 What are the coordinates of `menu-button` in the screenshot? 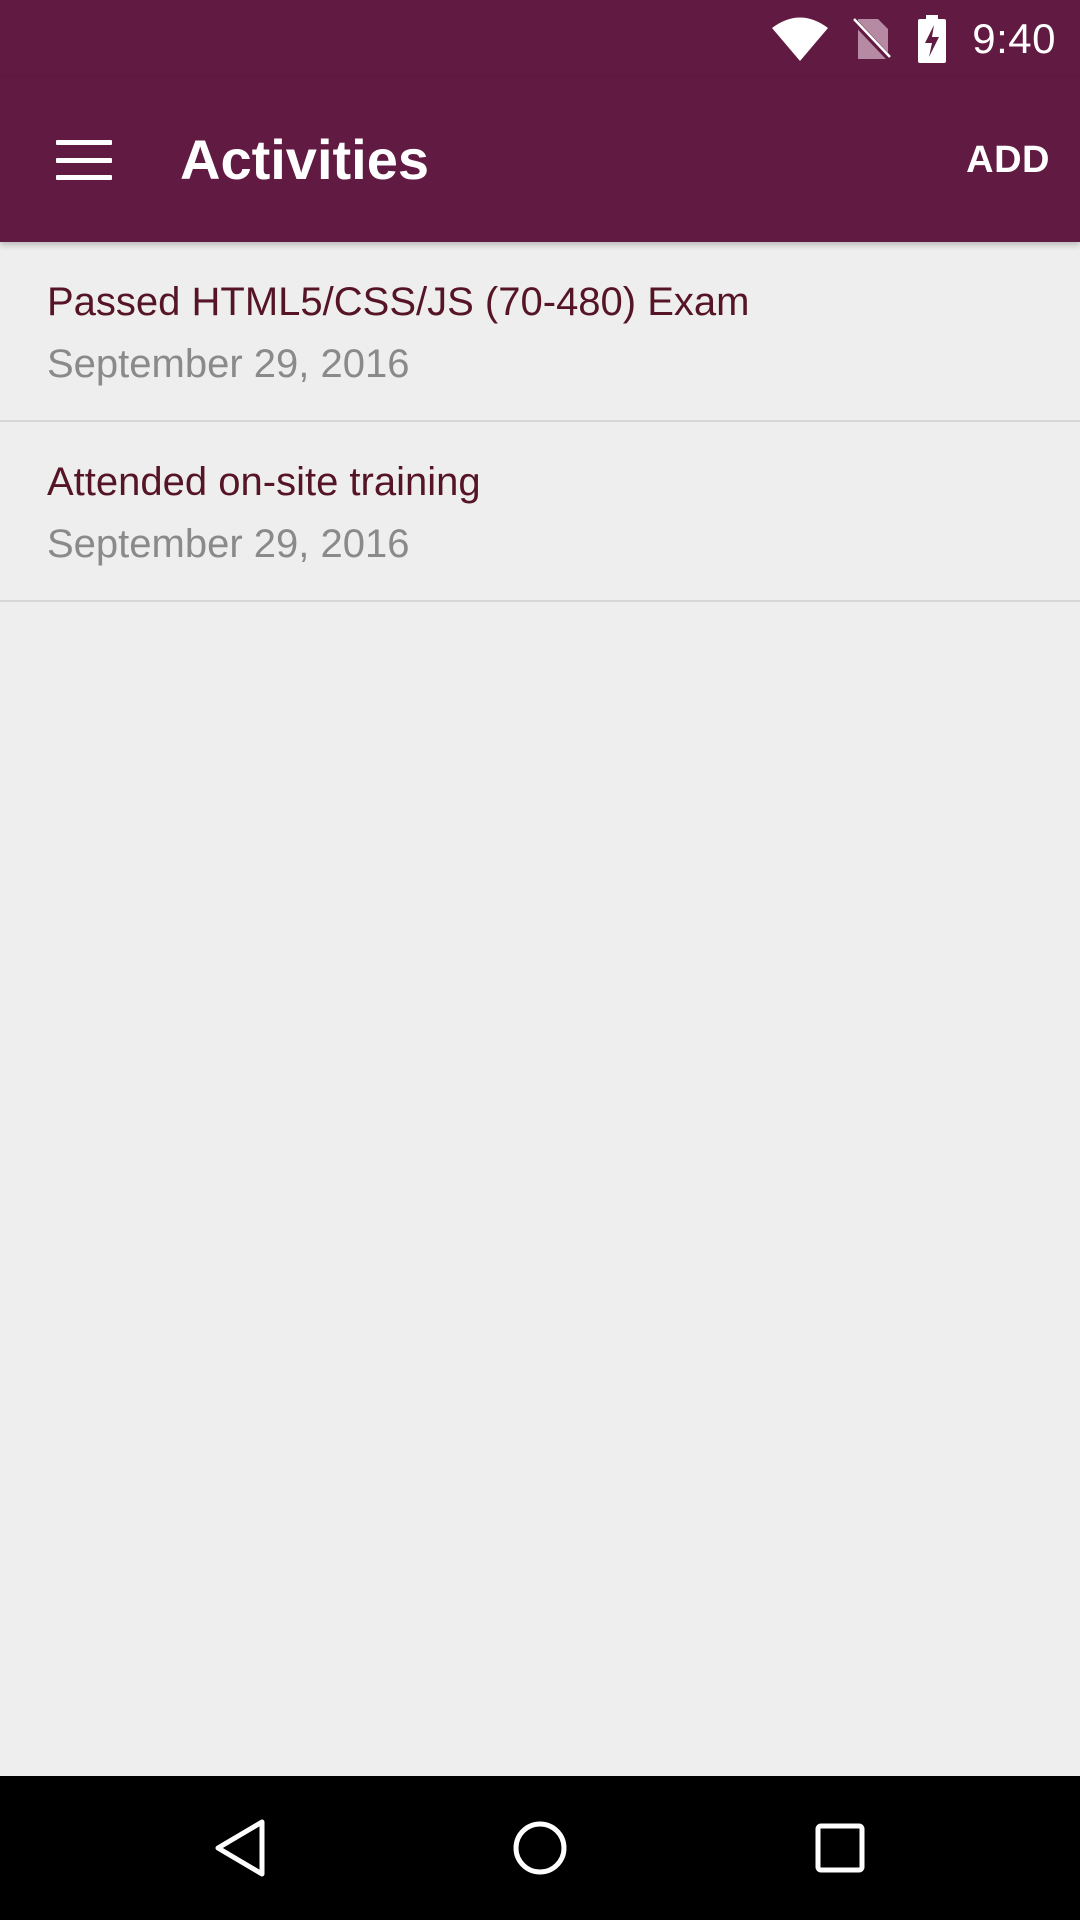 It's located at (84, 160).